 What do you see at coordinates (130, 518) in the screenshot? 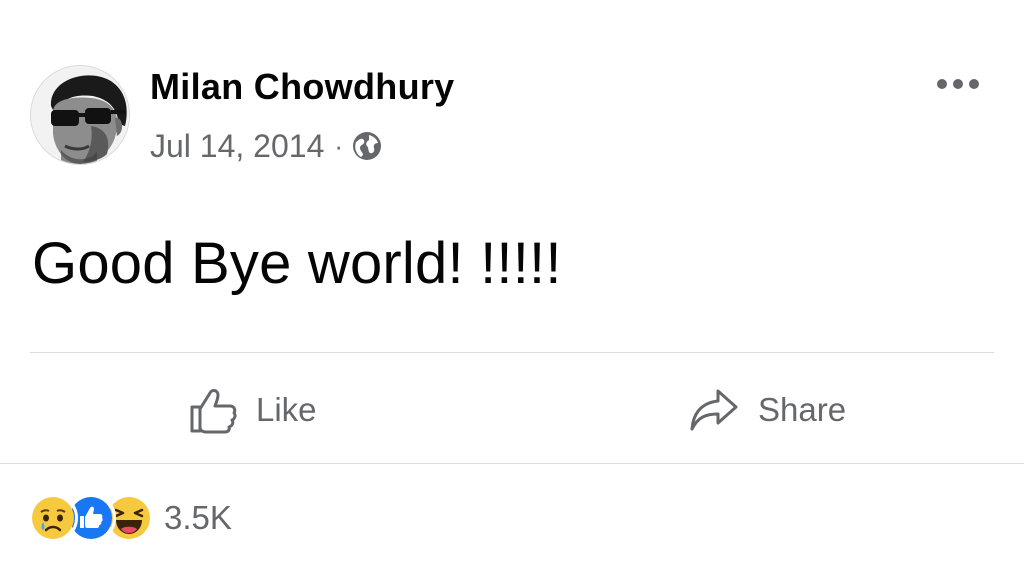
I see `reactions-summary: 3.5K` at bounding box center [130, 518].